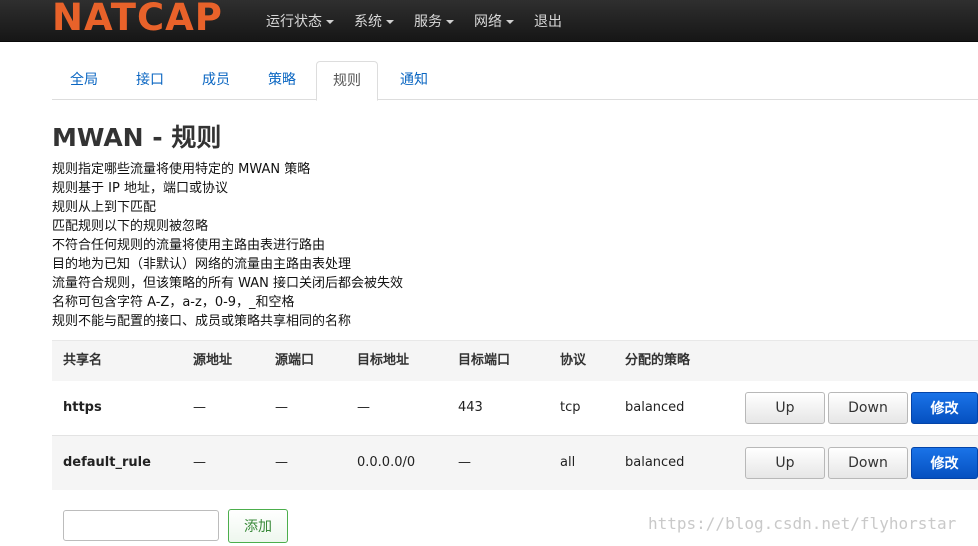  I want to click on natcap-logo: NATCAP, so click(137, 20).